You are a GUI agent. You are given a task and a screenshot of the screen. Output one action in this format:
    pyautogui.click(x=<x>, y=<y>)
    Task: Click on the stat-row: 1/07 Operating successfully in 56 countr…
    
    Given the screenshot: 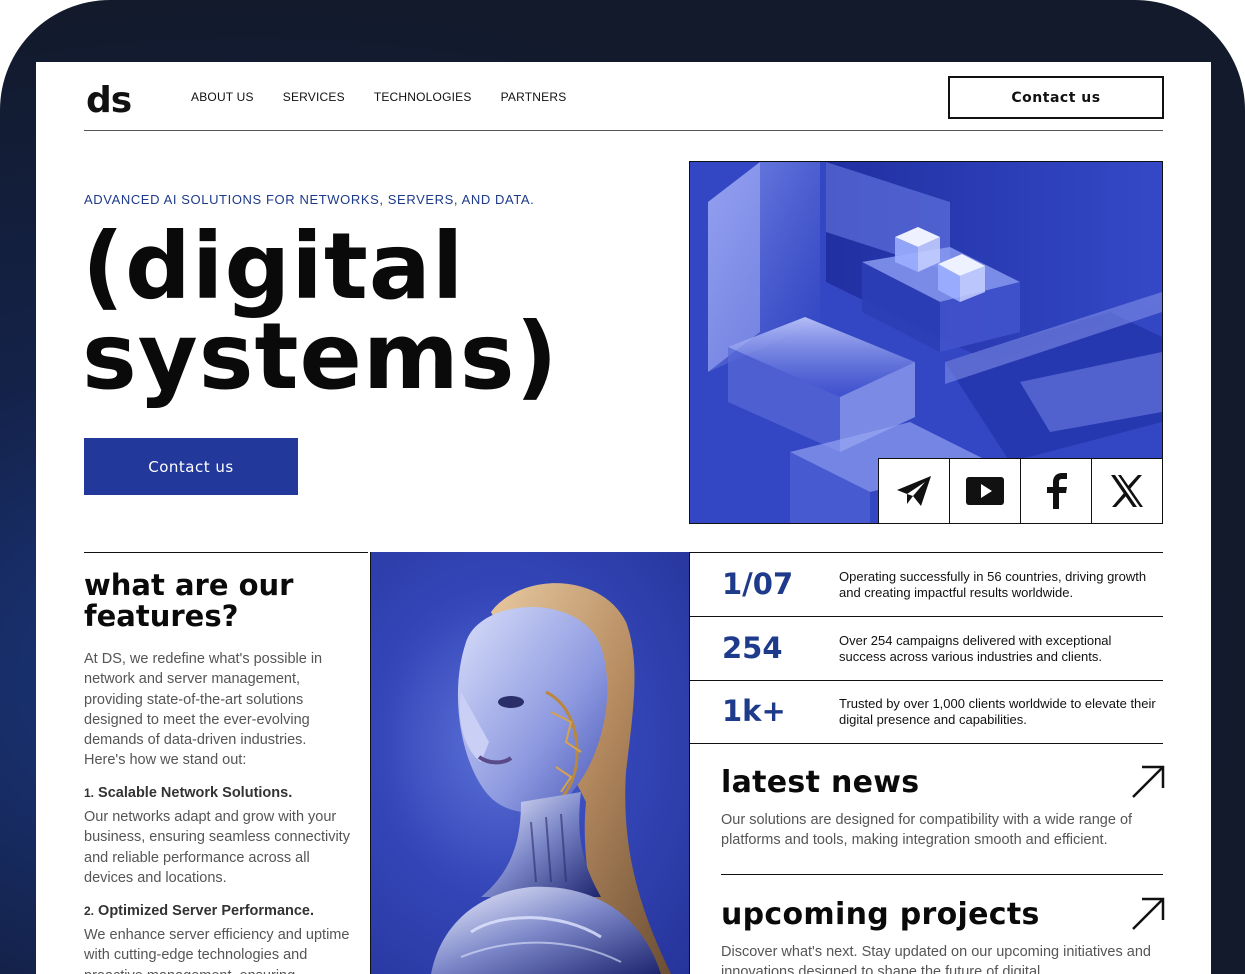 What is the action you would take?
    pyautogui.click(x=926, y=585)
    